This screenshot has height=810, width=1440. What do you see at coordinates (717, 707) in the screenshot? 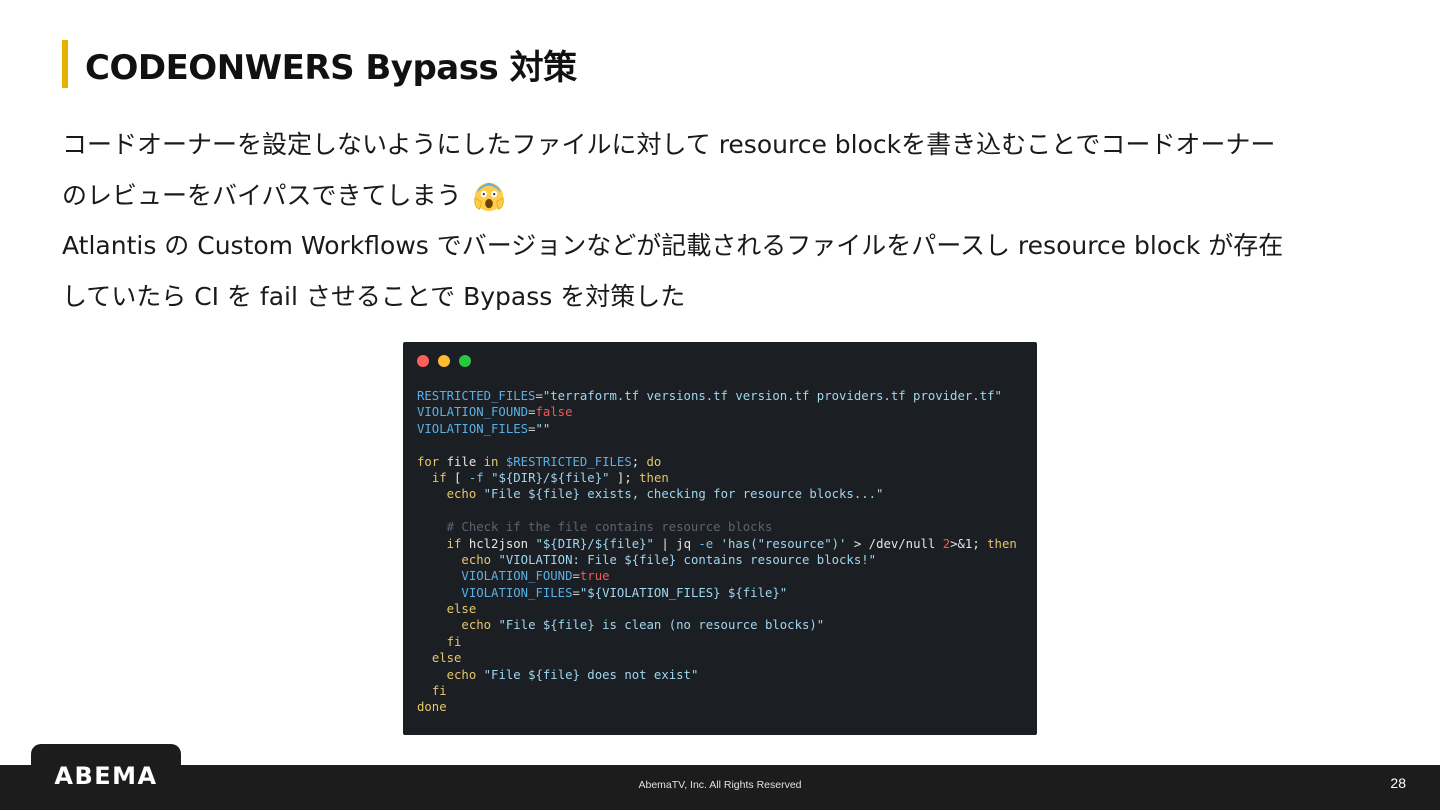
I see `code-line: done` at bounding box center [717, 707].